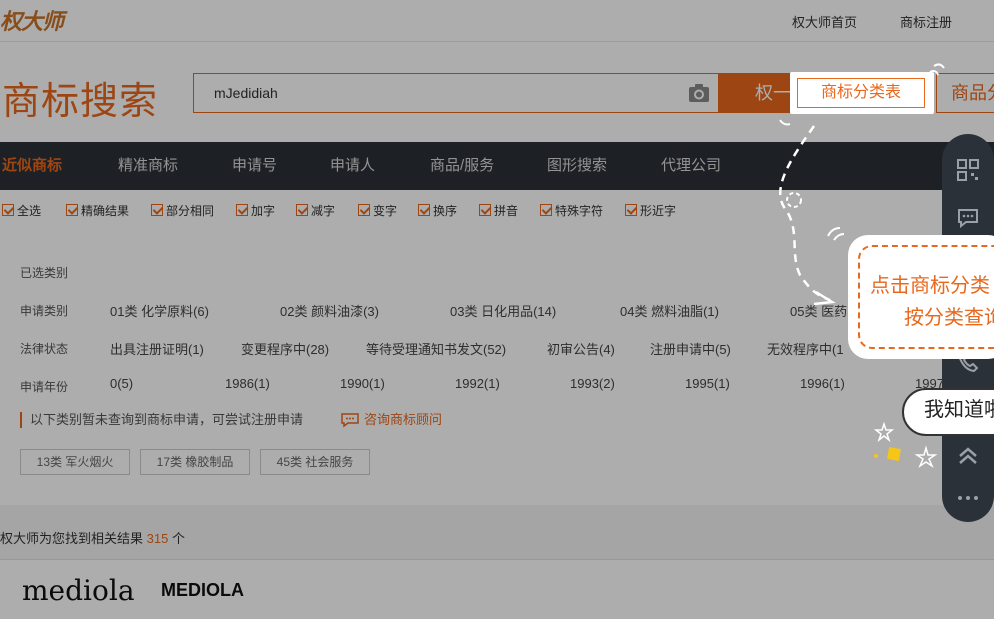 This screenshot has width=994, height=619. What do you see at coordinates (968, 498) in the screenshot?
I see `more-icon` at bounding box center [968, 498].